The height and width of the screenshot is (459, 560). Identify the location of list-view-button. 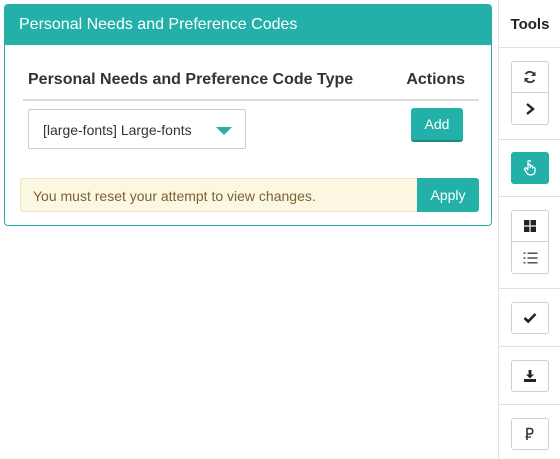
(530, 258).